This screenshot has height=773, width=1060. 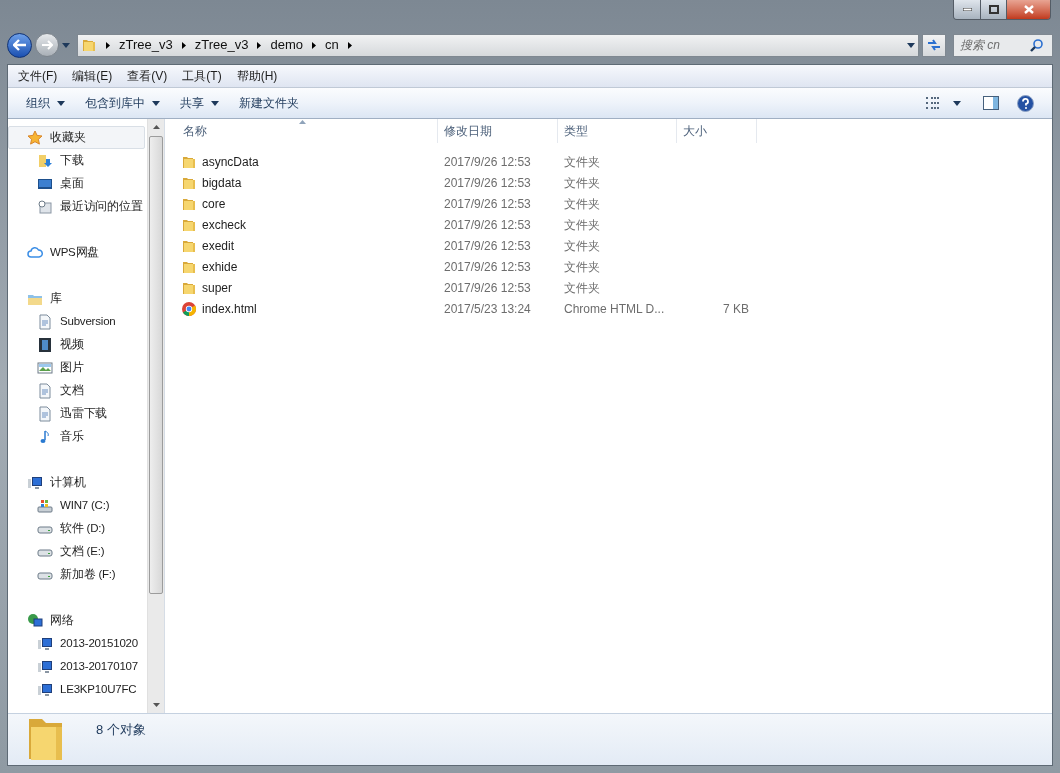 What do you see at coordinates (89, 45) in the screenshot?
I see `folder-icon` at bounding box center [89, 45].